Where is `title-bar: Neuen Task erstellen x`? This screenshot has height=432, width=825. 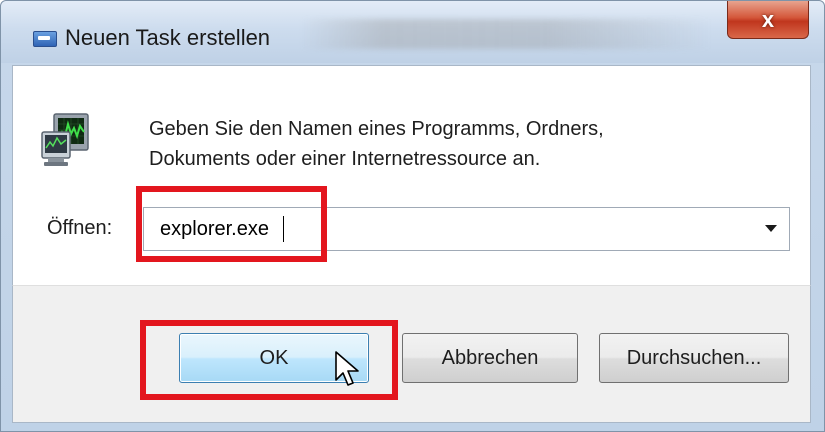 title-bar: Neuen Task erstellen x is located at coordinates (412, 32).